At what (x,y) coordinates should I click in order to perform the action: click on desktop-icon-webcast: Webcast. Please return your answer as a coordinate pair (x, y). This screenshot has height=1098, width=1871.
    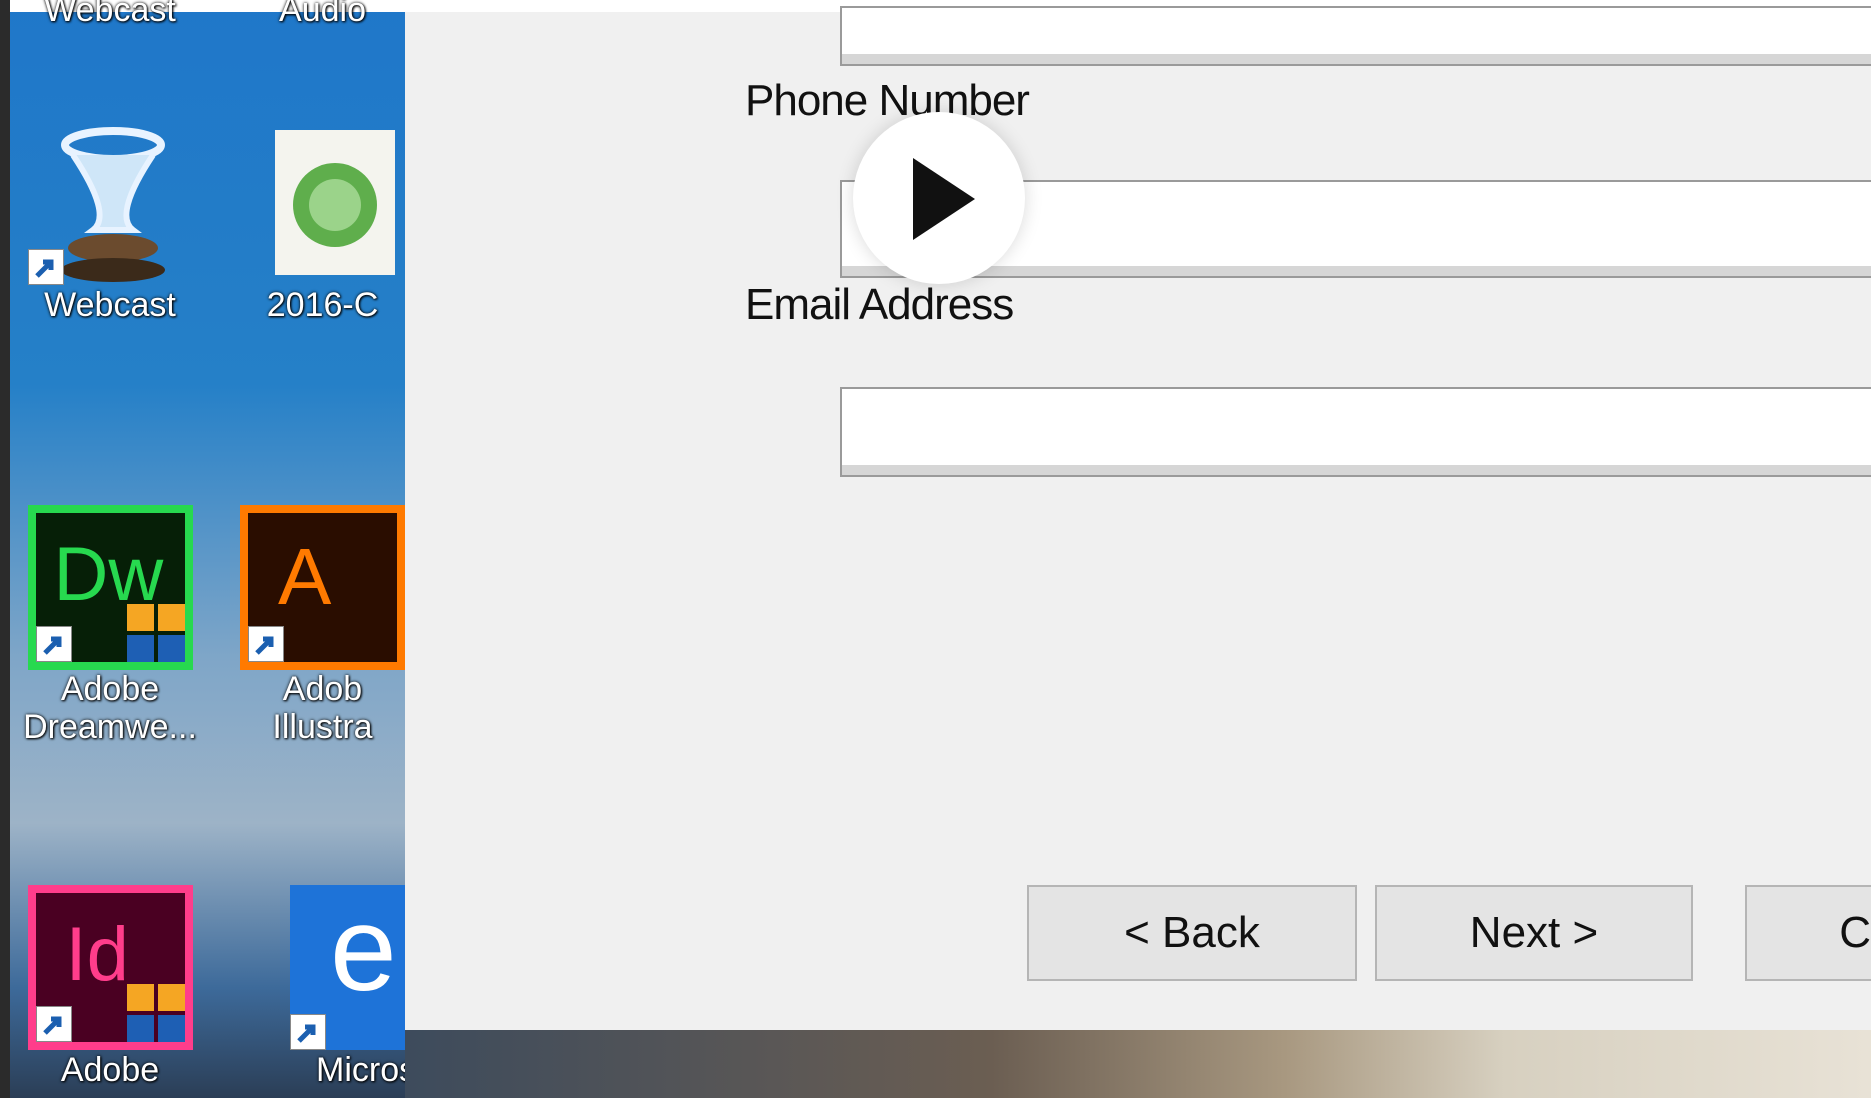
    Looking at the image, I should click on (110, 222).